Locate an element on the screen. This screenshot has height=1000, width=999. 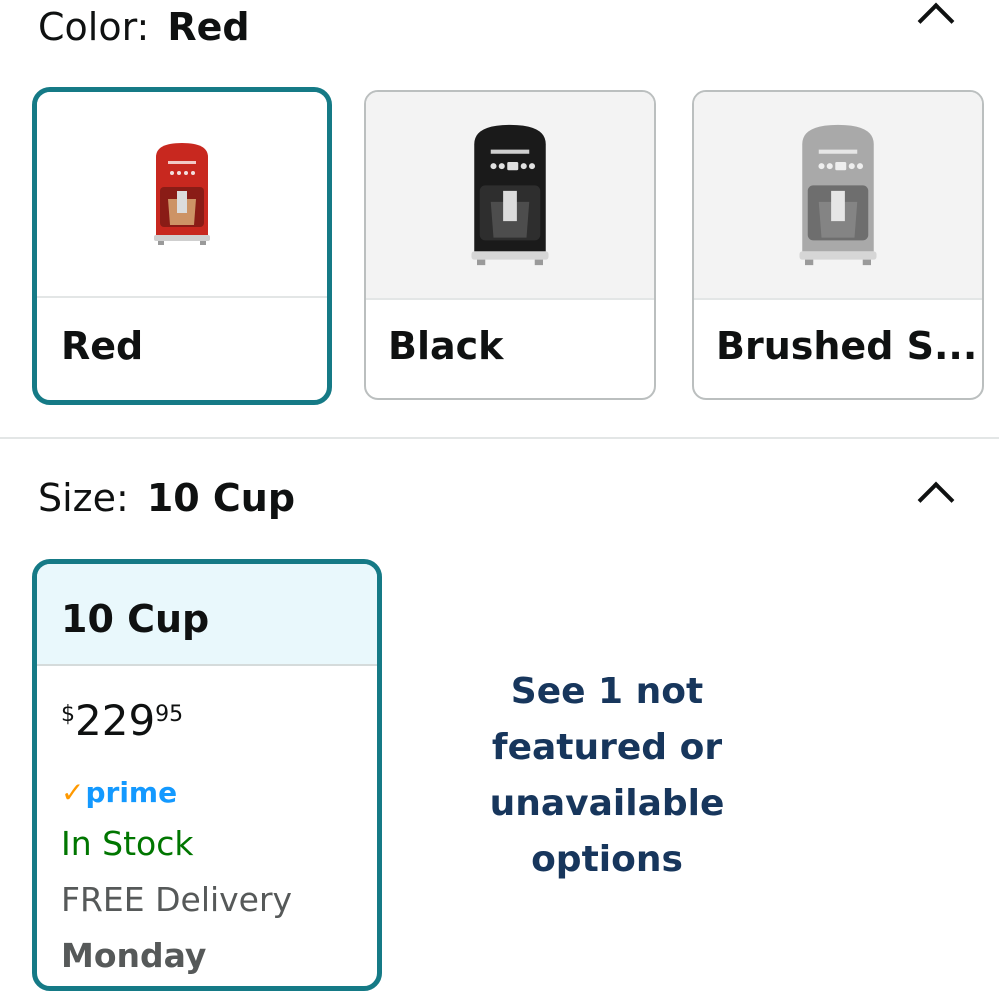
color-selected-value: Red is located at coordinates (208, 27).